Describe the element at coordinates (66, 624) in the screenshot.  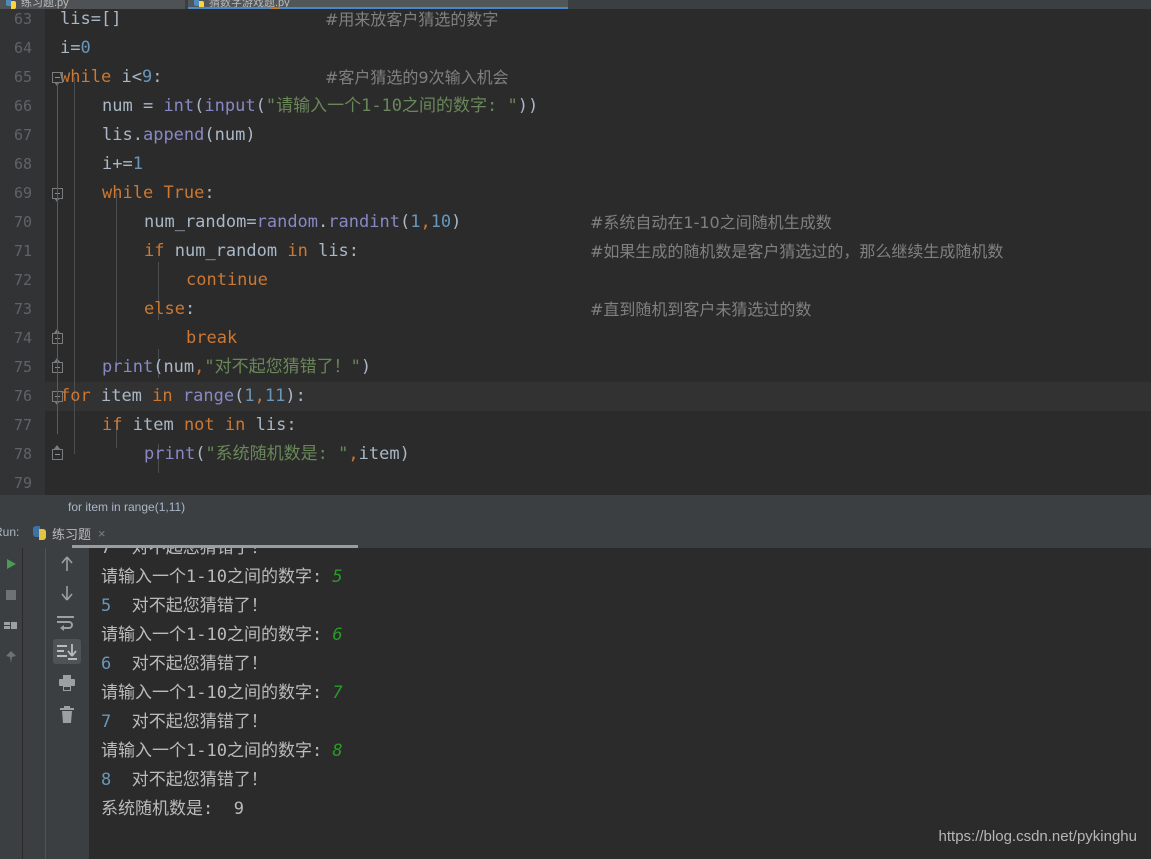
I see `soft-wrap-icon` at that location.